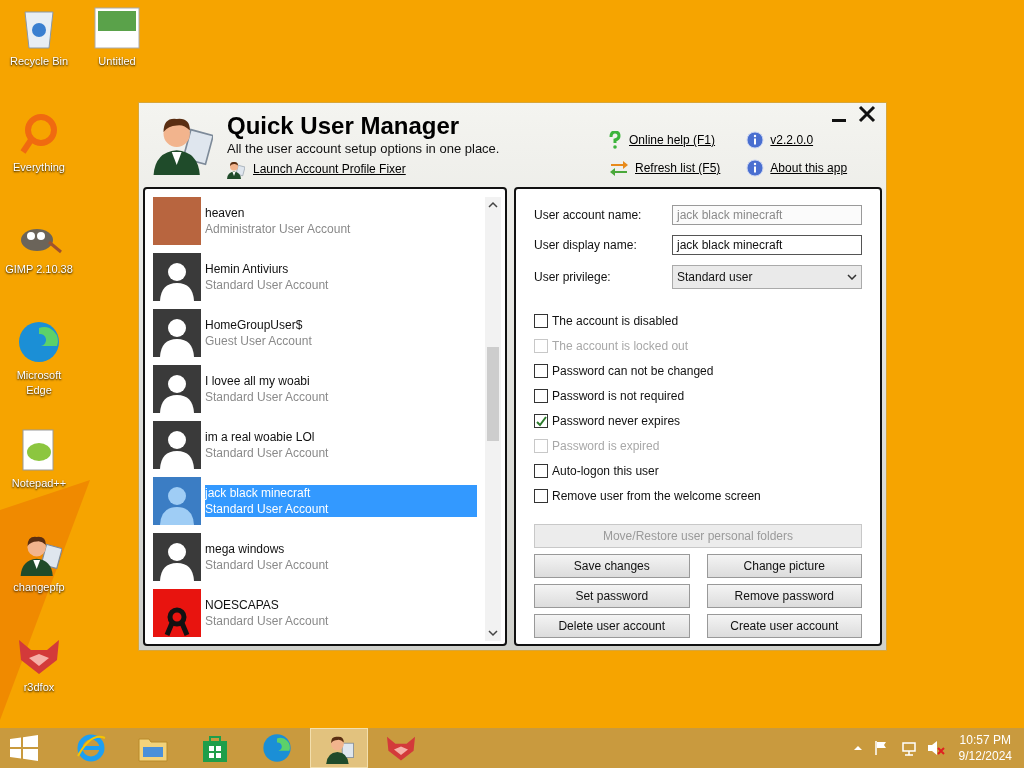 This screenshot has height=768, width=1024. I want to click on checkbox-label: The account is disabled, so click(615, 321).